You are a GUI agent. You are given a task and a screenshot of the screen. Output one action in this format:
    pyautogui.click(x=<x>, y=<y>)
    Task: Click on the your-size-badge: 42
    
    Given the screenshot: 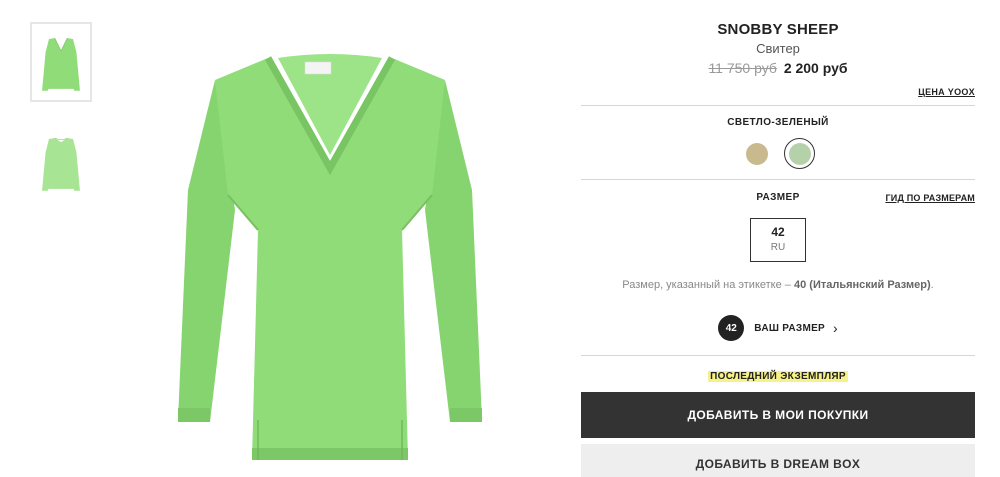 What is the action you would take?
    pyautogui.click(x=731, y=328)
    